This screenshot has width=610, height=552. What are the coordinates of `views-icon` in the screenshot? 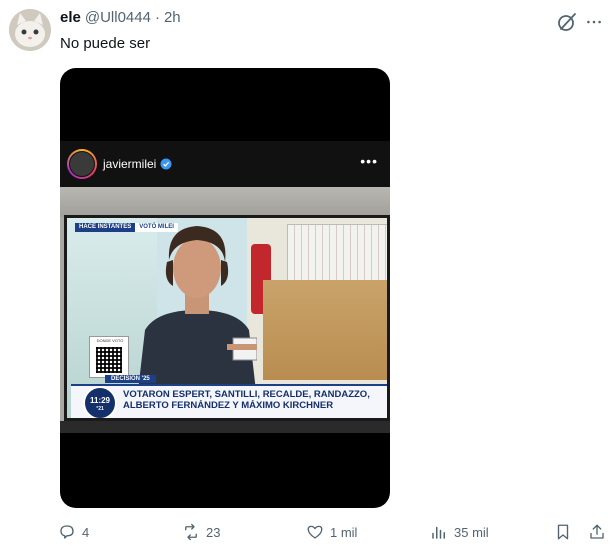 It's located at (438, 532).